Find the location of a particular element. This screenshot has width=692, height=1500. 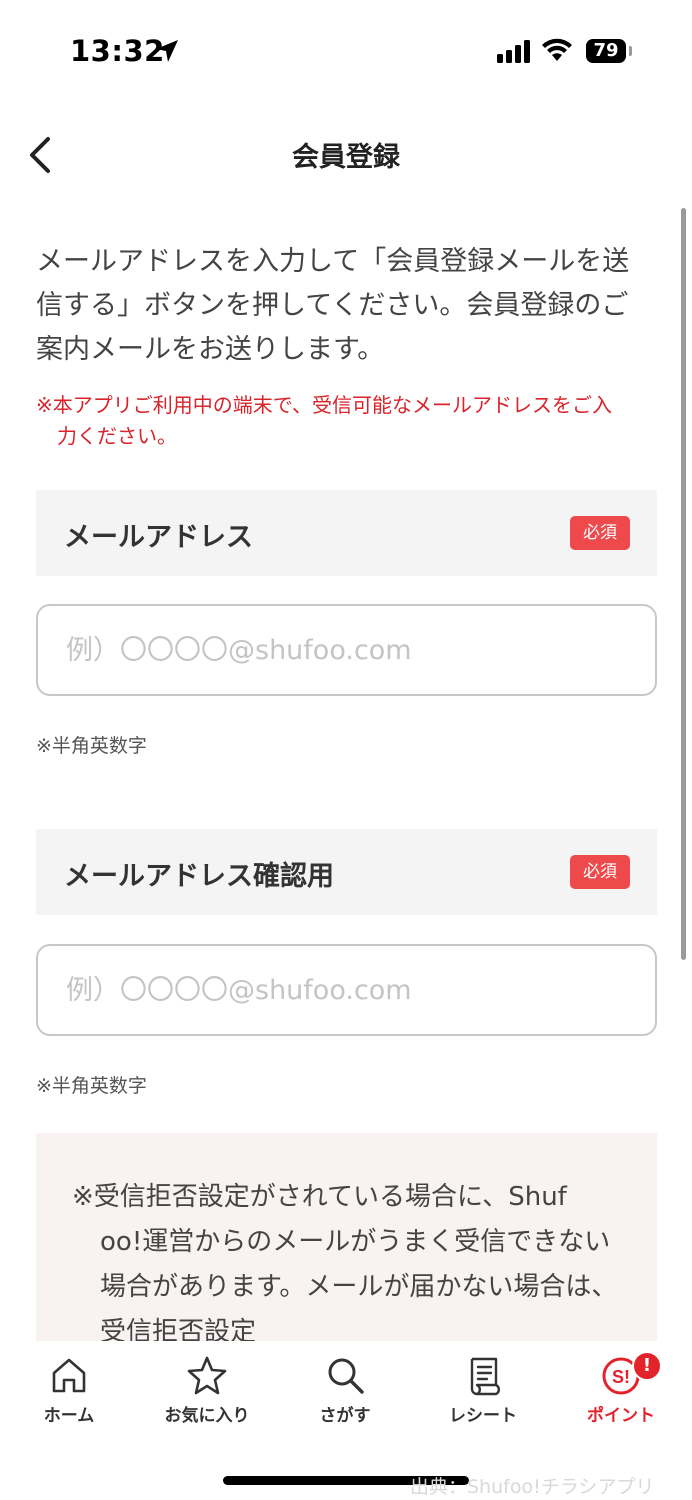

email-hint: ※半角英数字 is located at coordinates (91, 746).